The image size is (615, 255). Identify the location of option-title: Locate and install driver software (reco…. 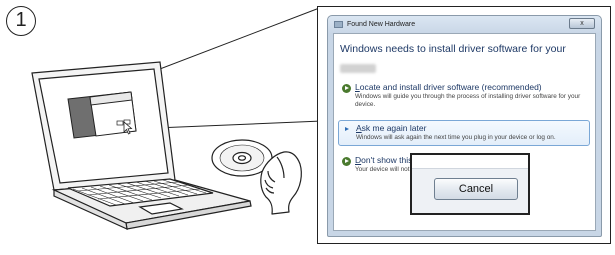
(448, 87).